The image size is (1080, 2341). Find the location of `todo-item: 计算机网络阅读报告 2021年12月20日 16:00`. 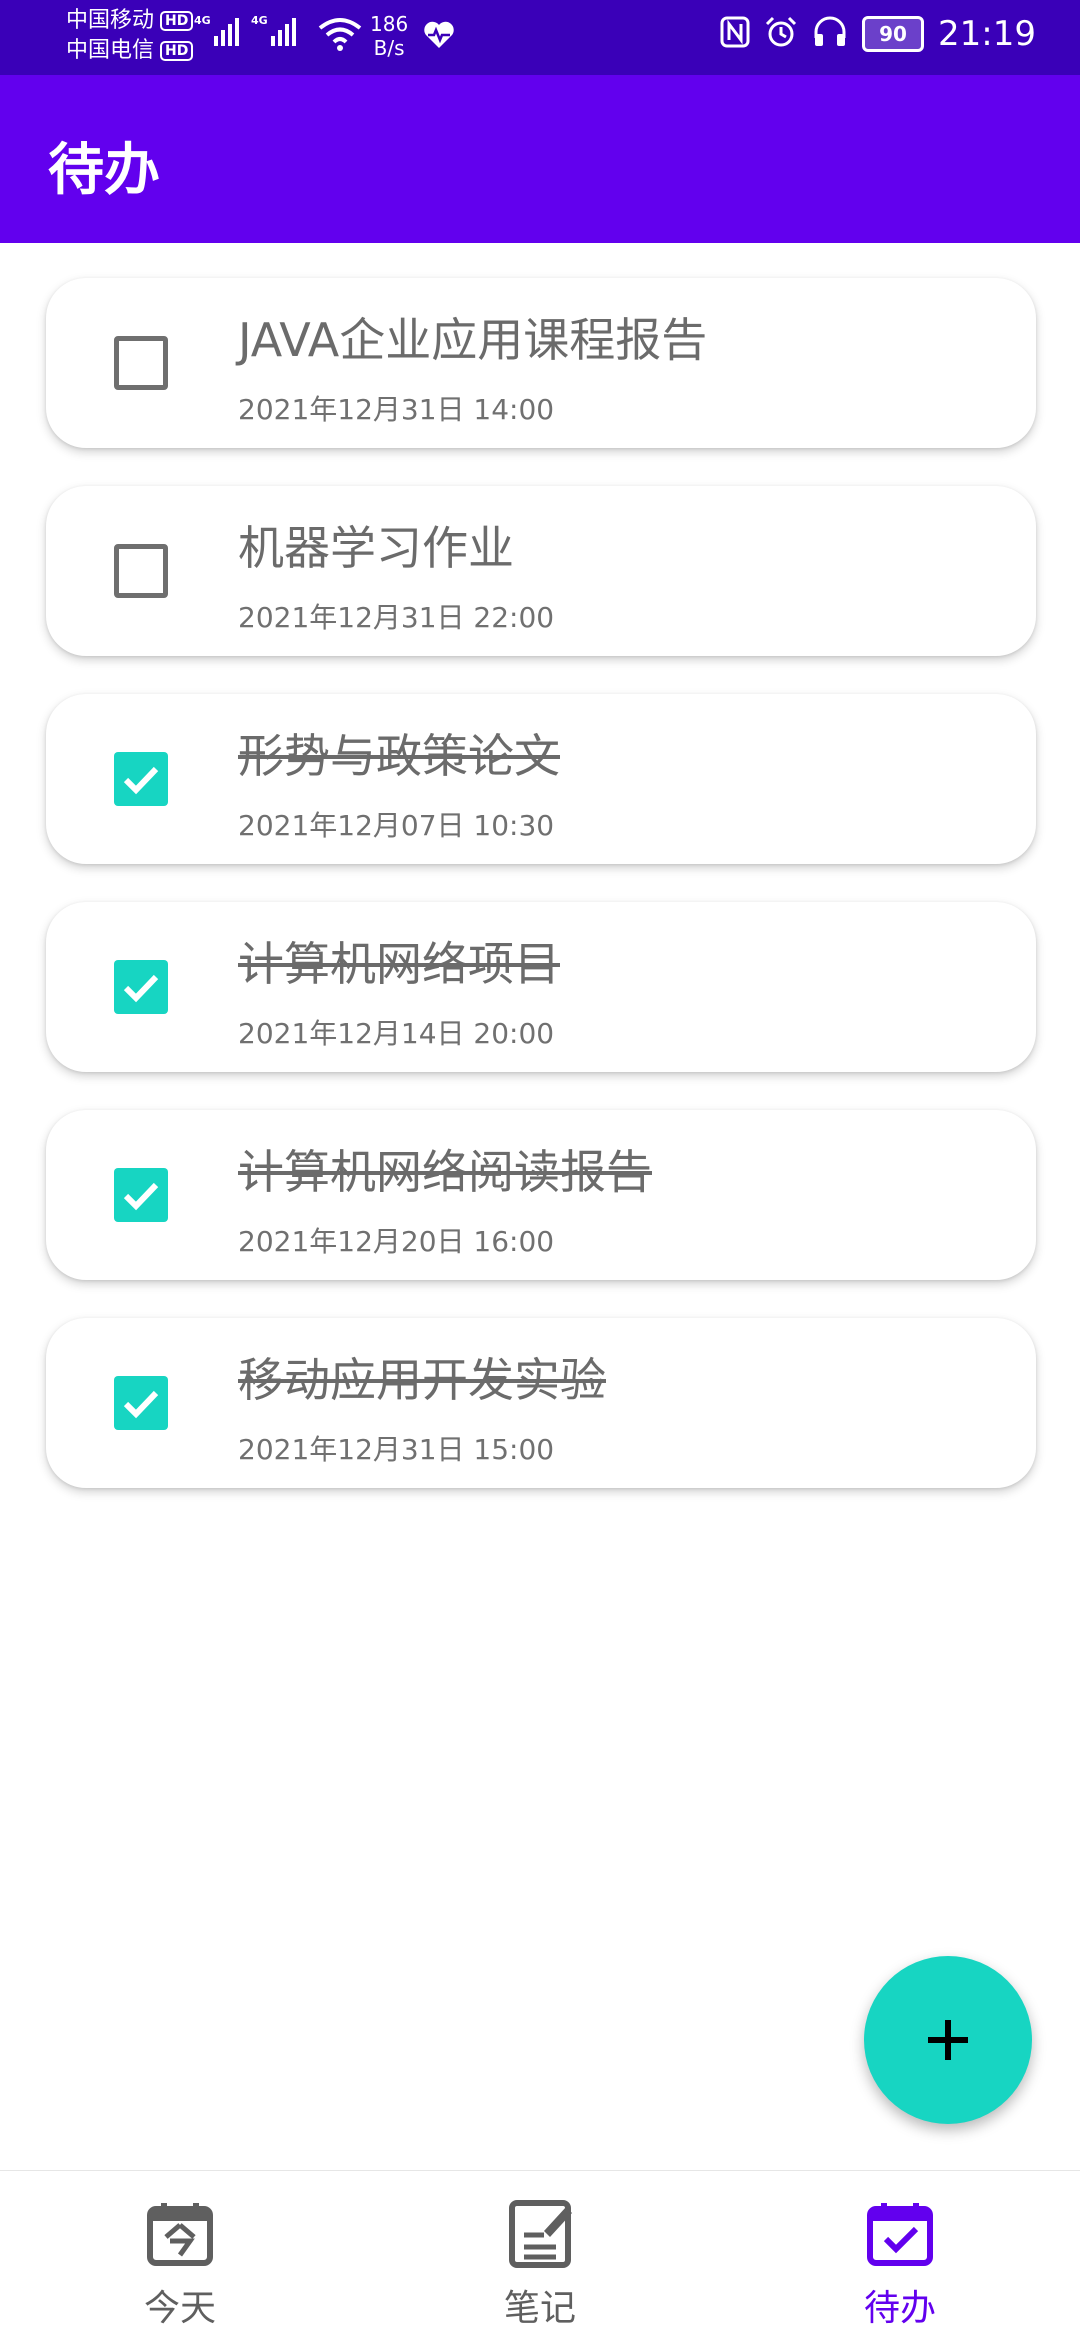

todo-item: 计算机网络阅读报告 2021年12月20日 16:00 is located at coordinates (541, 1195).